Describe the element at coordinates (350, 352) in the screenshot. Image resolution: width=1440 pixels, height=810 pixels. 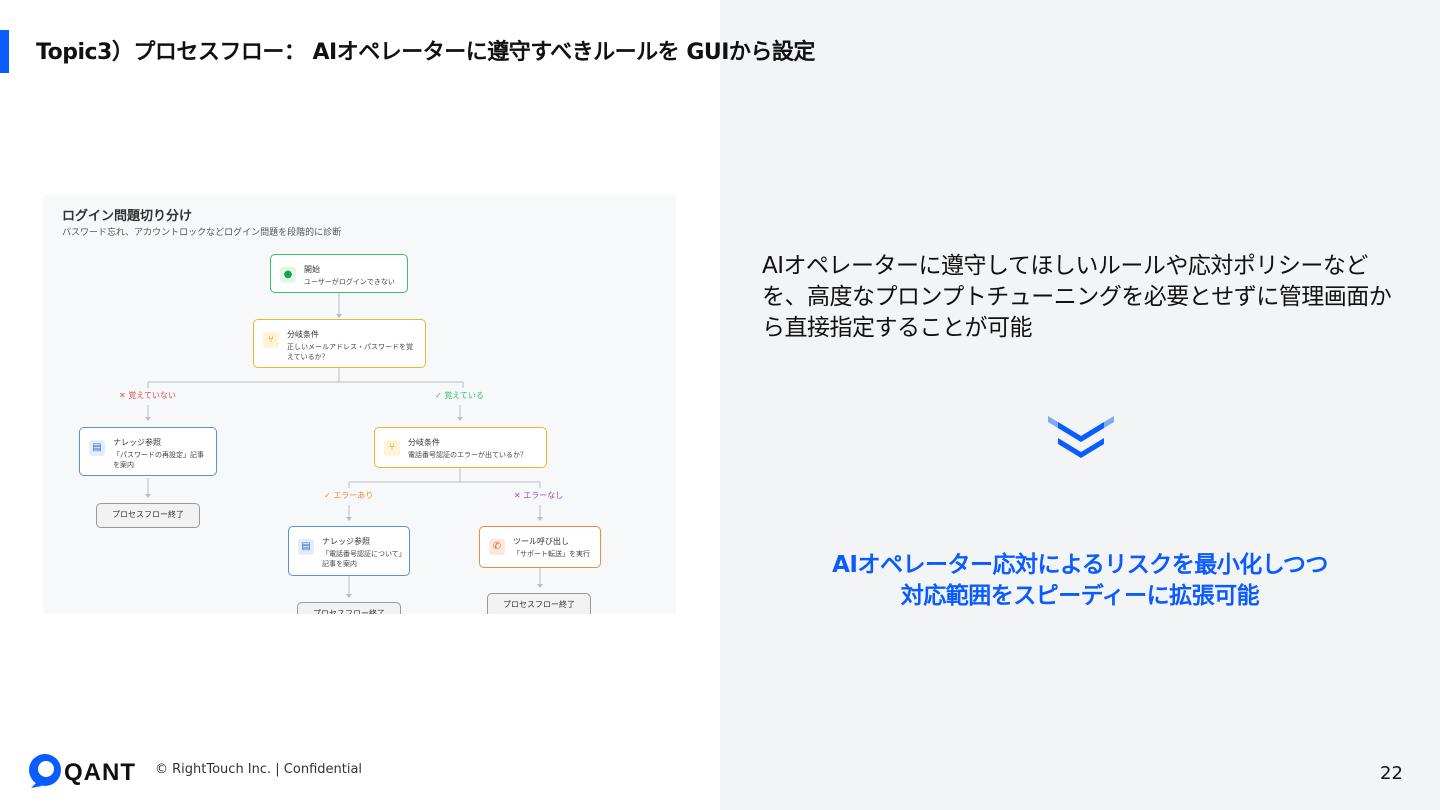
I see `node-desc: 正しいメールアドレス・パスワードを覚えているか？` at that location.